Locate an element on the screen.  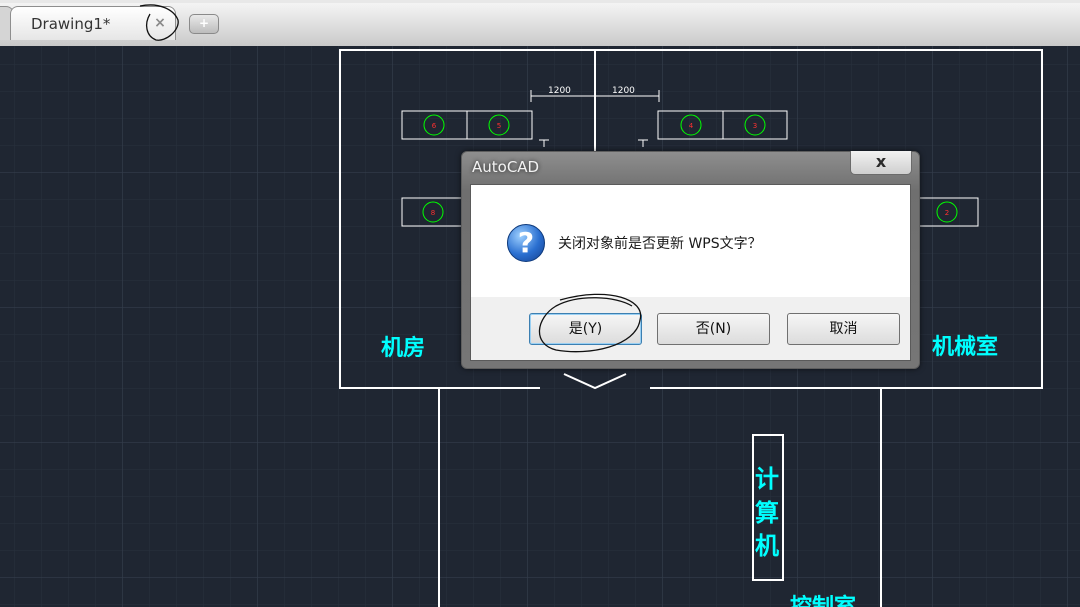
vertical-label-char: 计 is located at coordinates (767, 479).